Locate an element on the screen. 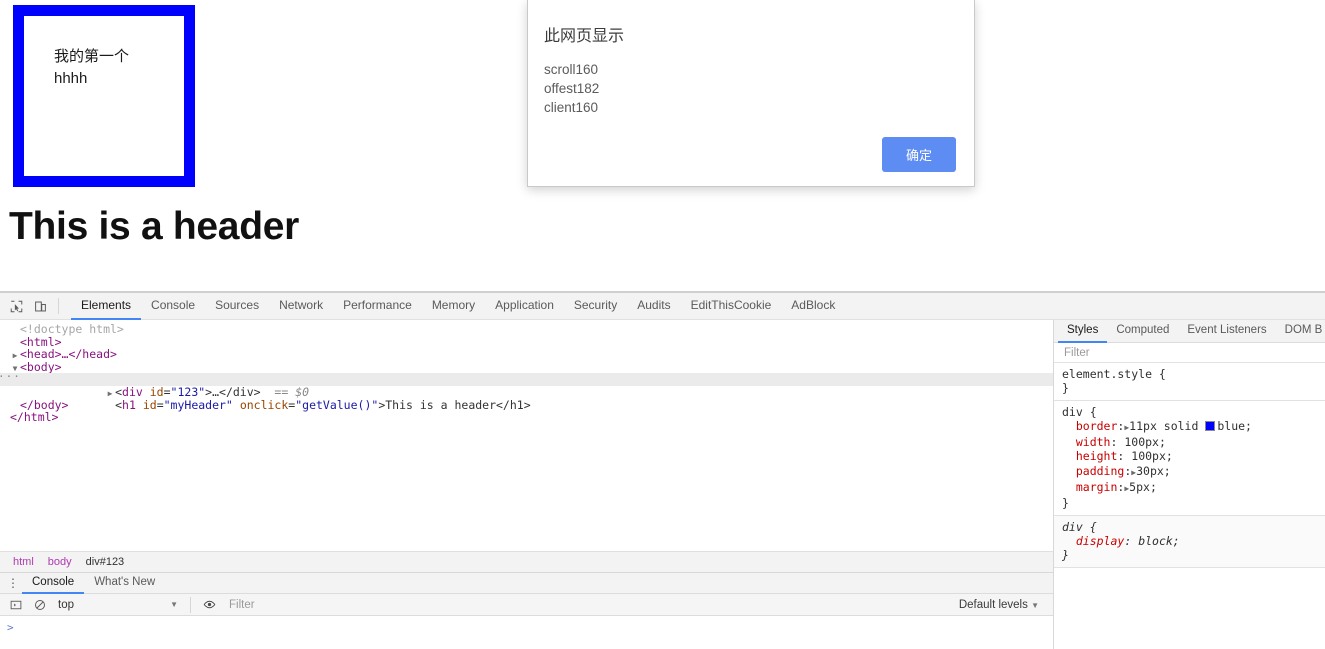 The image size is (1325, 649). tab-network: Network is located at coordinates (301, 306).